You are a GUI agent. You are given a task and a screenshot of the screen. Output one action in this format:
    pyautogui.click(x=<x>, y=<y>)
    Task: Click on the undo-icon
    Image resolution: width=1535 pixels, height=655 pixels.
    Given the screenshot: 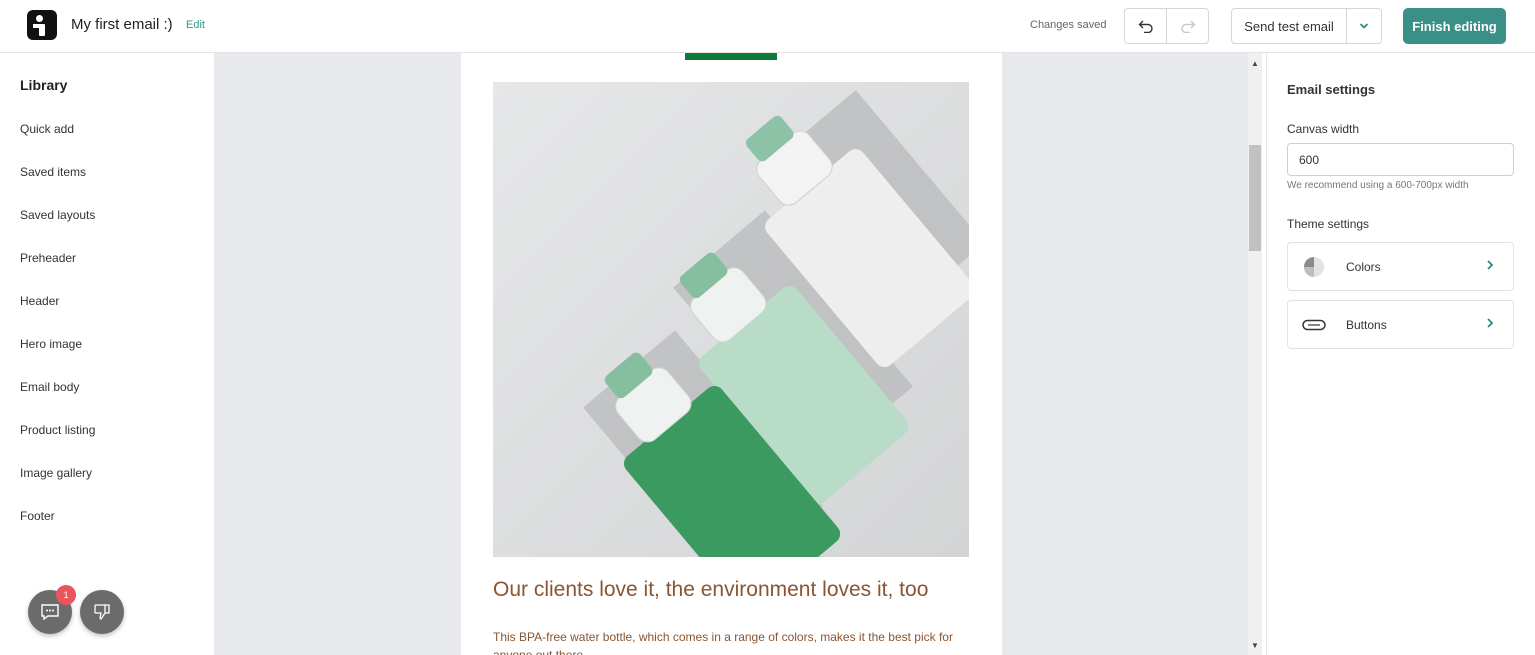 What is the action you would take?
    pyautogui.click(x=1145, y=26)
    